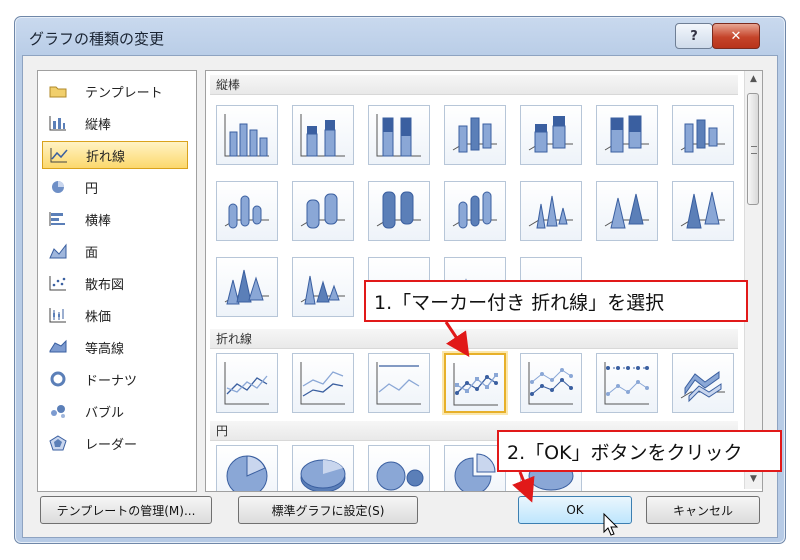  What do you see at coordinates (247, 135) in the screenshot?
I see `chart-type-clustered-column` at bounding box center [247, 135].